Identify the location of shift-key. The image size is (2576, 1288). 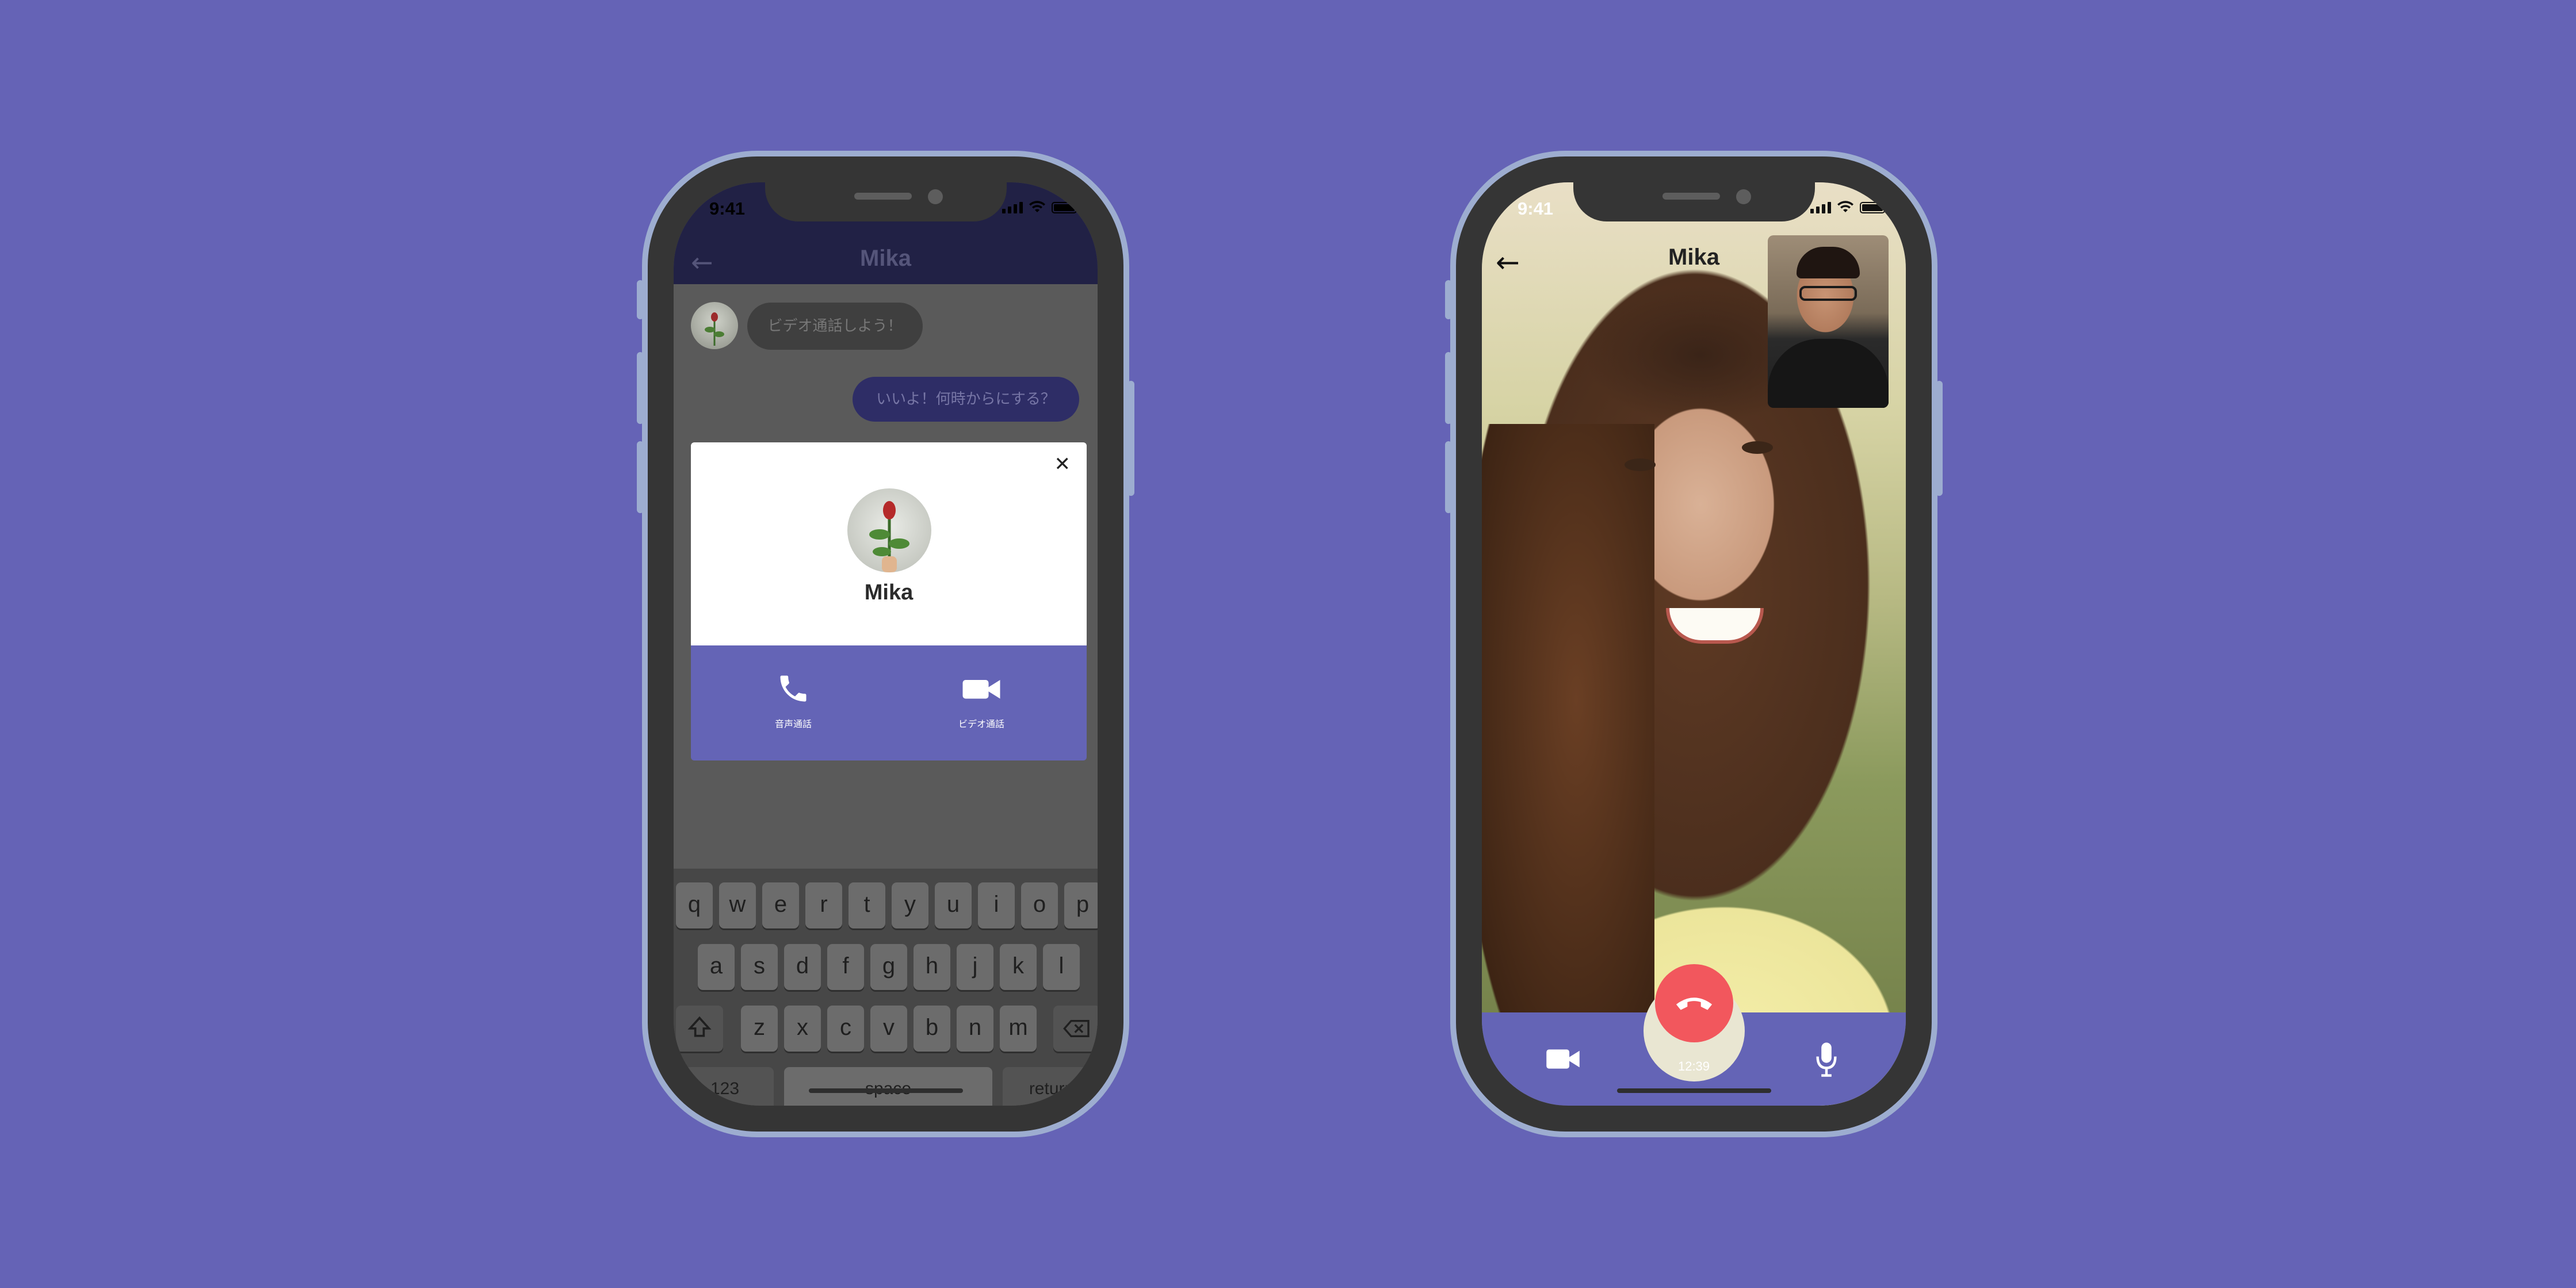
(699, 1029).